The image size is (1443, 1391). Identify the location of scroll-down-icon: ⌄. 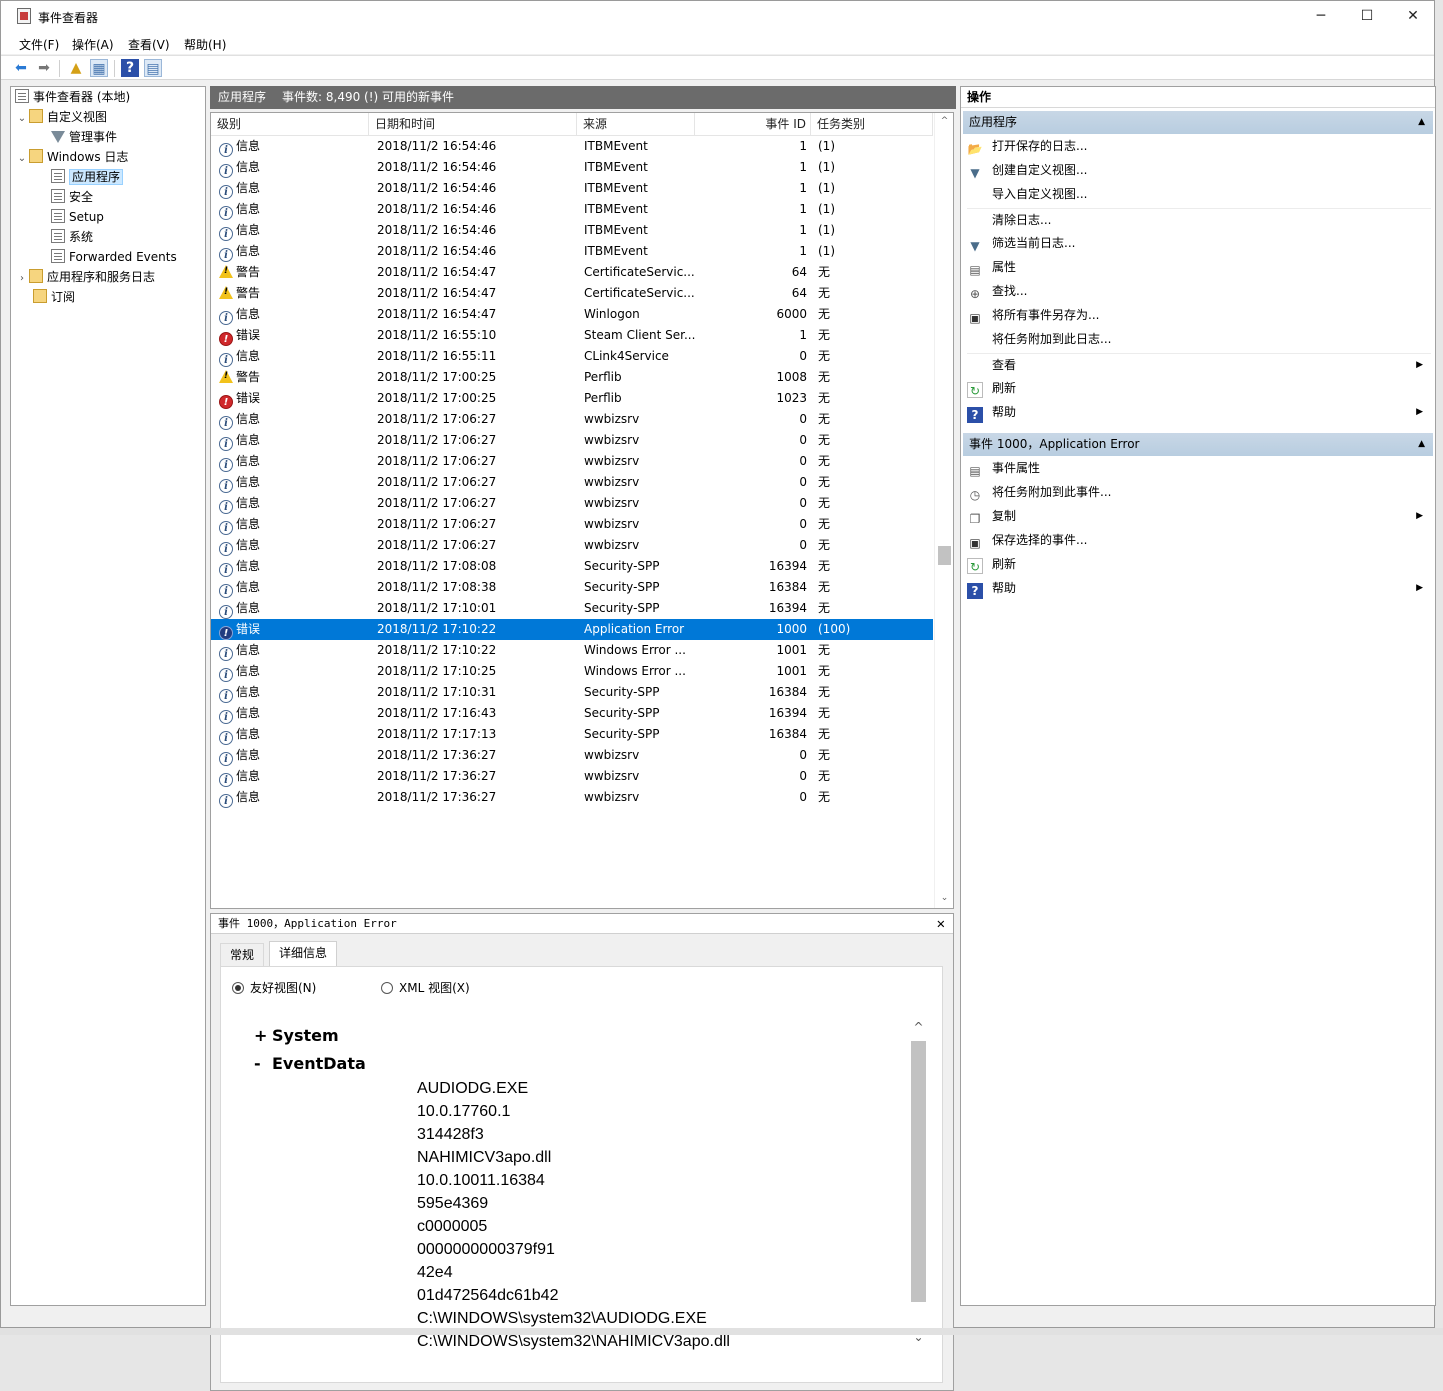
(944, 898).